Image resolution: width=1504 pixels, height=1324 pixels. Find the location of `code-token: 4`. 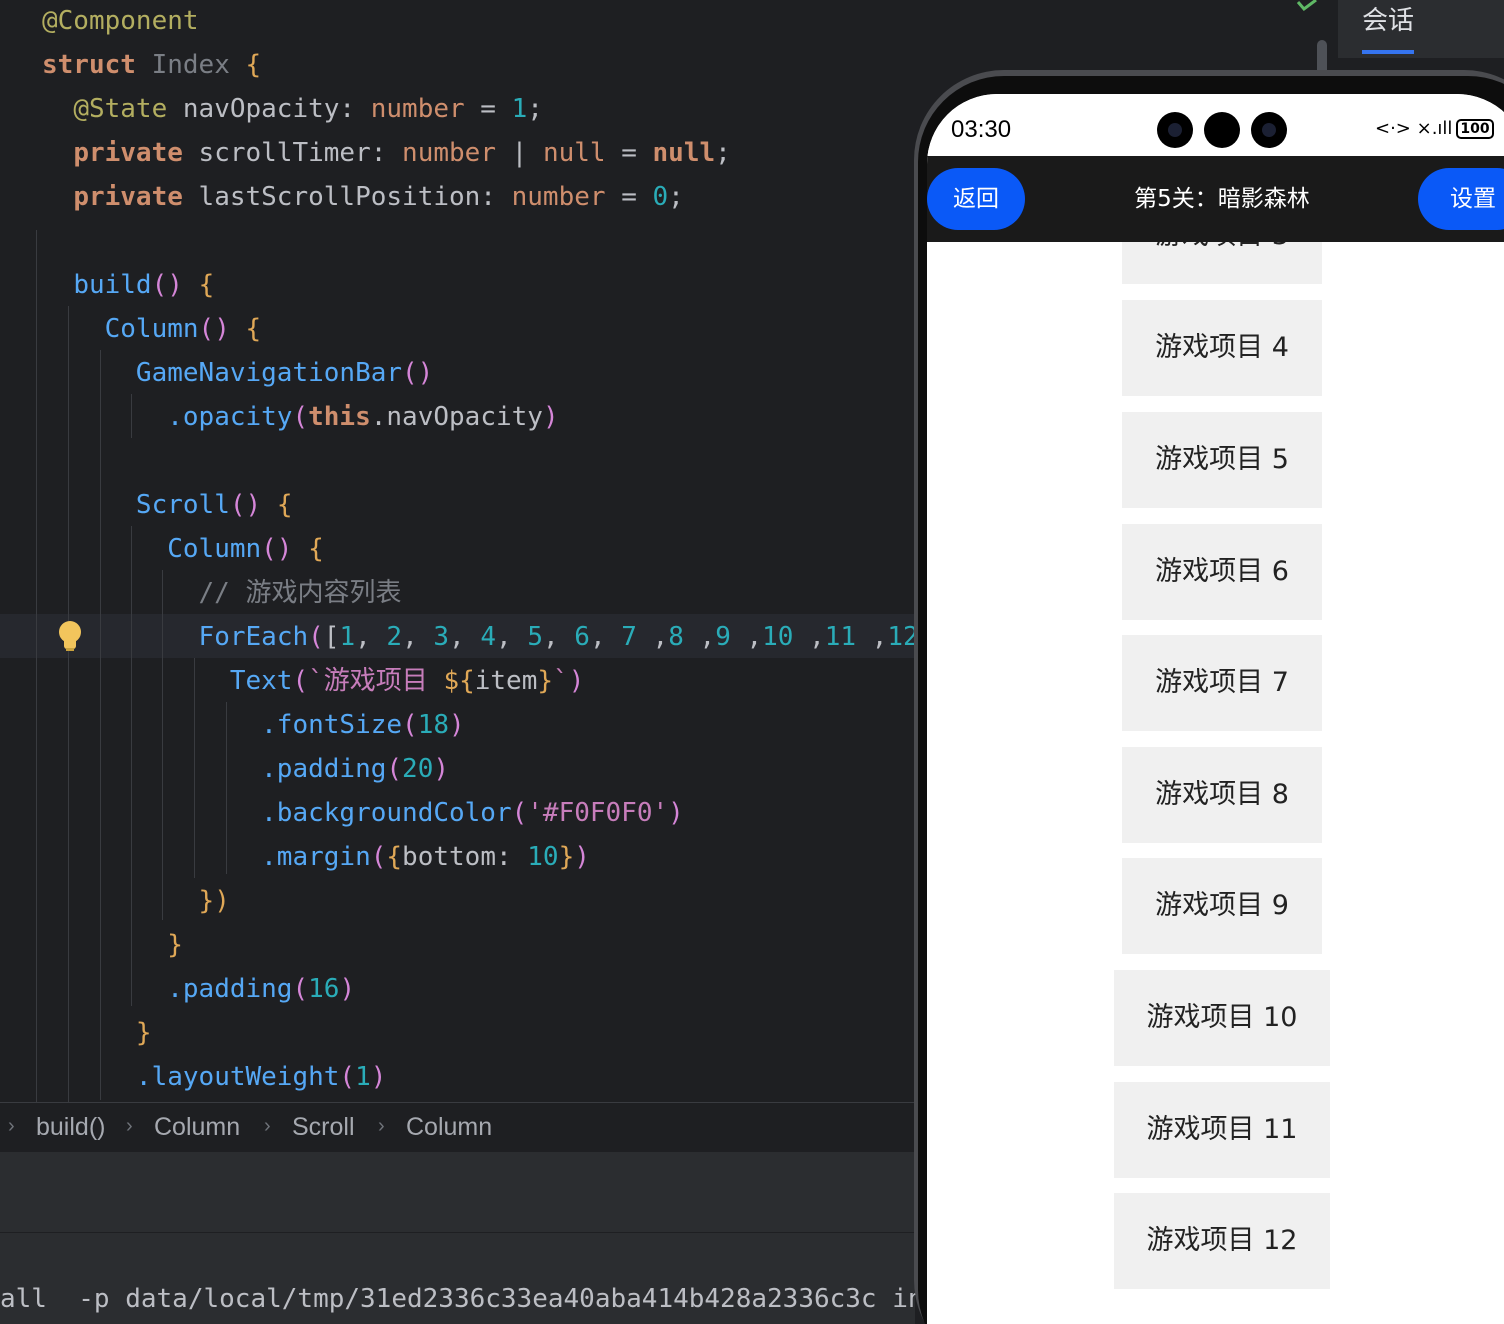

code-token: 4 is located at coordinates (488, 637).